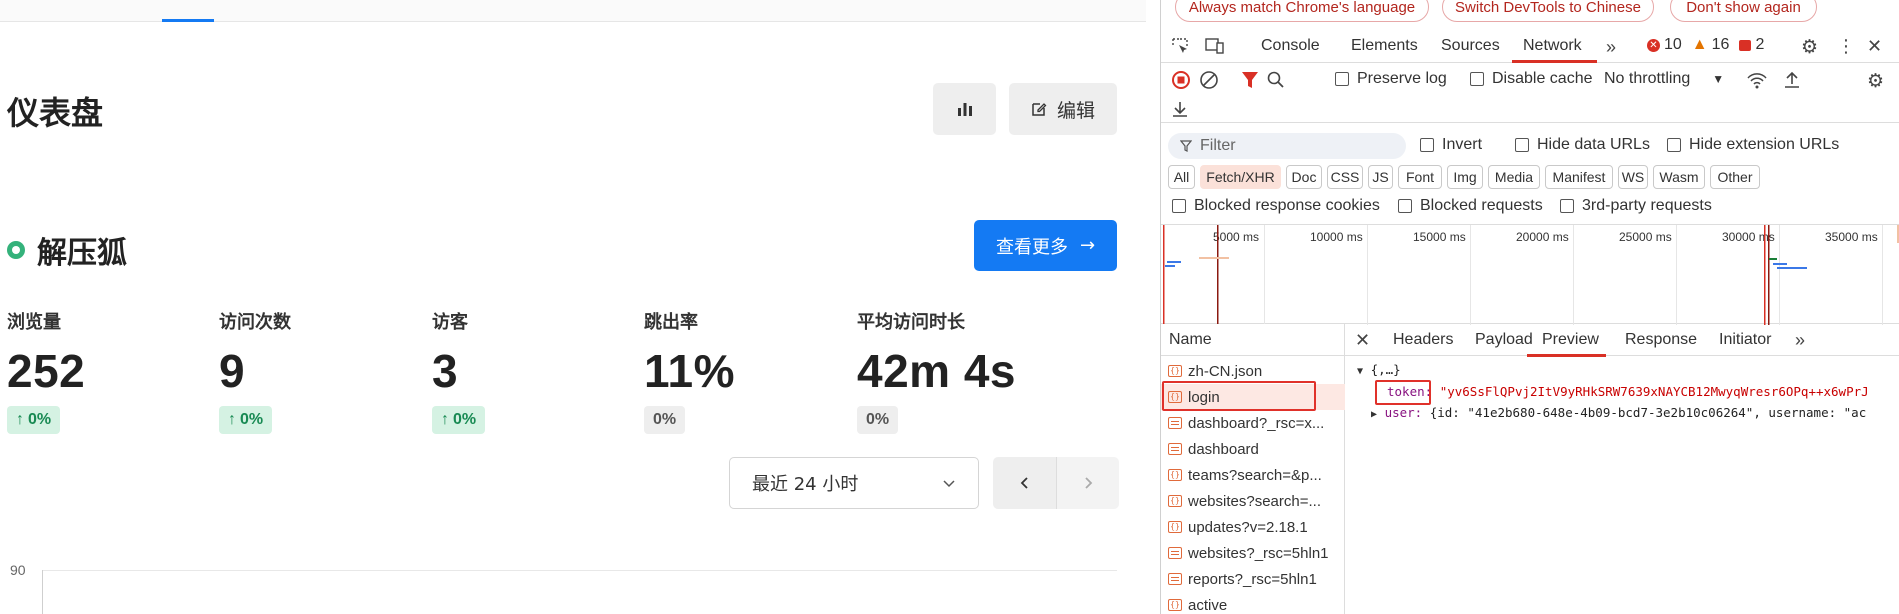 This screenshot has width=1899, height=614. What do you see at coordinates (1240, 177) in the screenshot?
I see `type-filter-fetch-xhr: Fetch/XHR` at bounding box center [1240, 177].